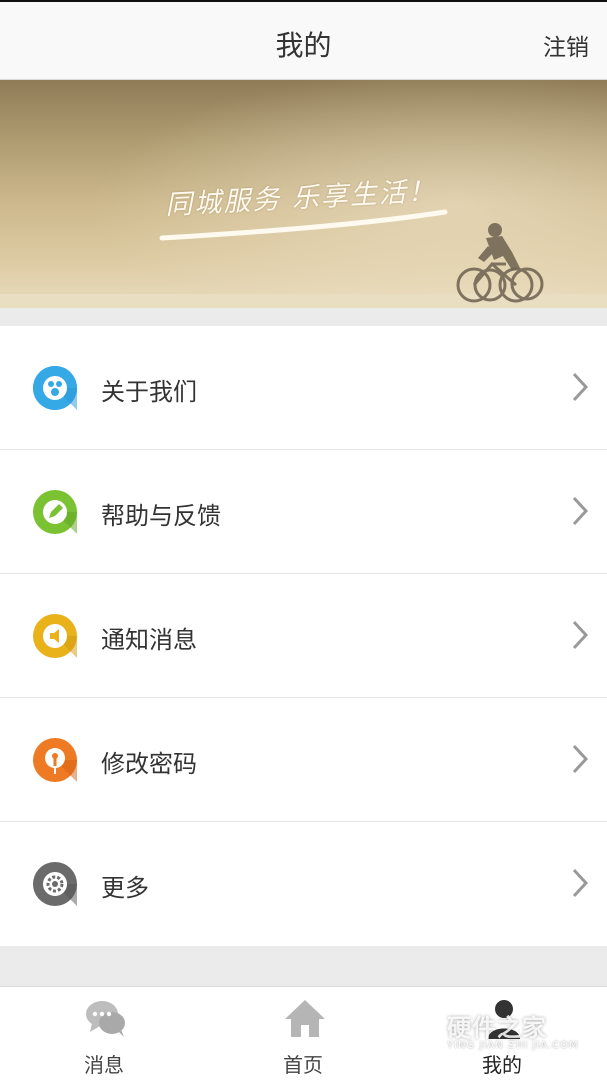 This screenshot has height=1080, width=607. What do you see at coordinates (55, 388) in the screenshot?
I see `paw-icon` at bounding box center [55, 388].